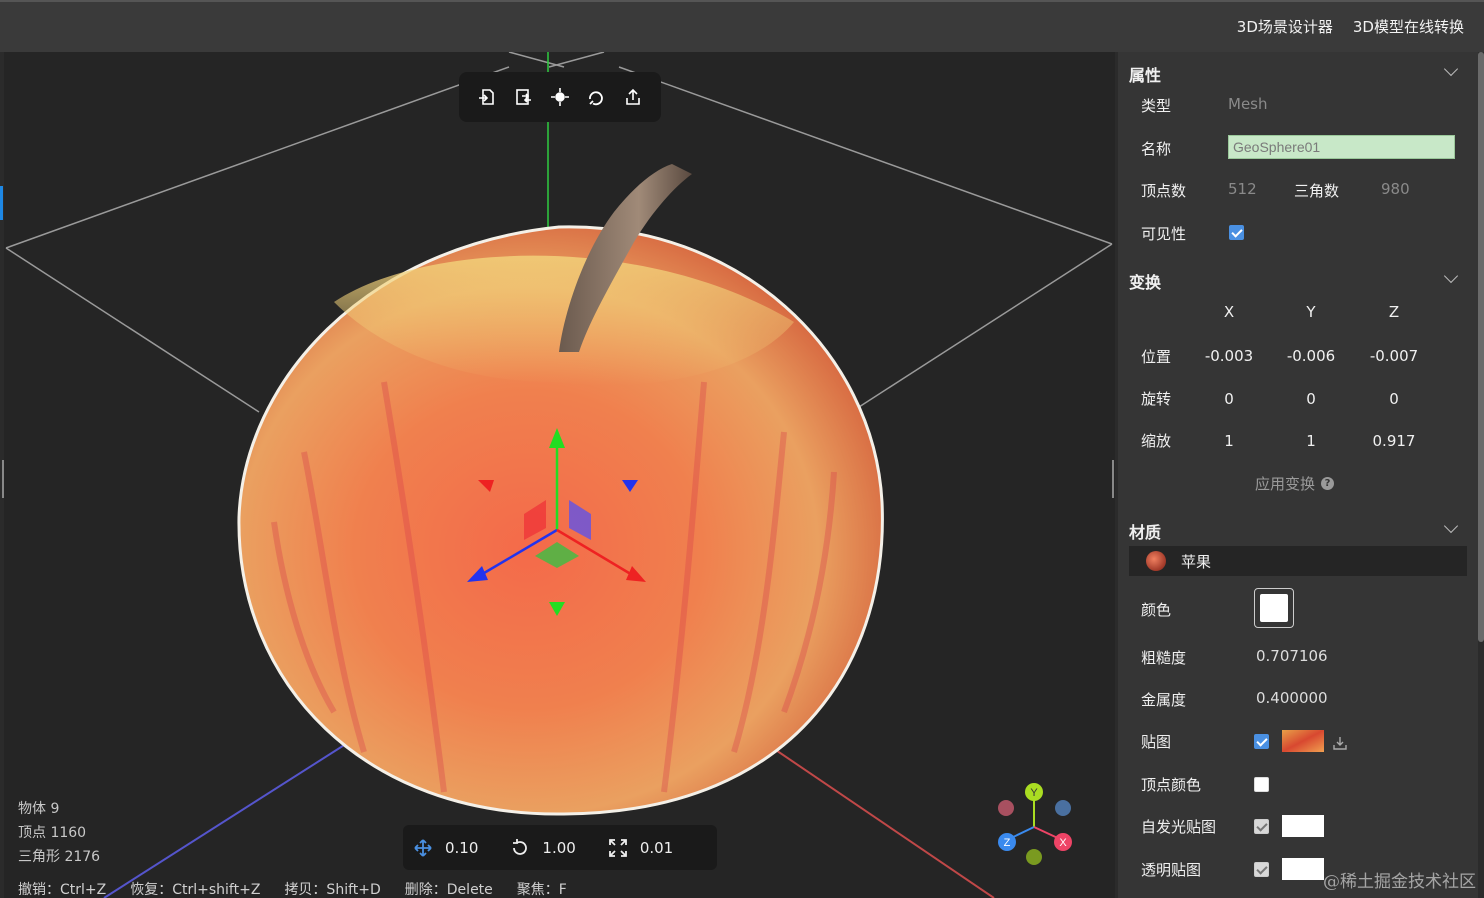 Image resolution: width=1484 pixels, height=898 pixels. What do you see at coordinates (1394, 441) in the screenshot?
I see `scale-z: 0.917` at bounding box center [1394, 441].